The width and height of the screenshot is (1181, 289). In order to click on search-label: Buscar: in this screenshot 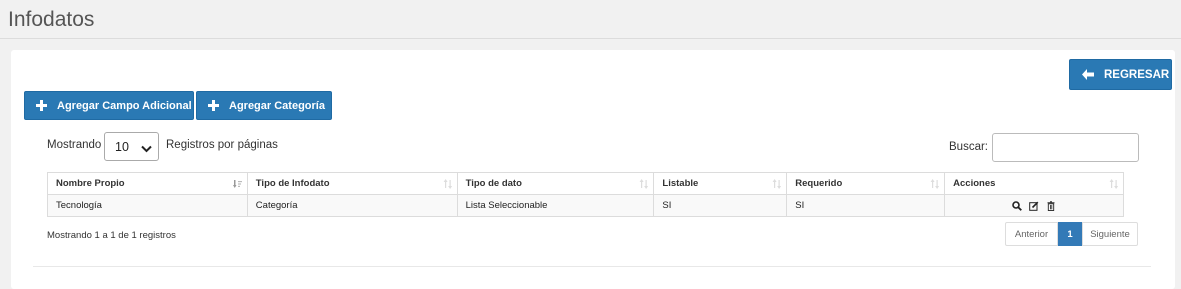, I will do `click(968, 147)`.